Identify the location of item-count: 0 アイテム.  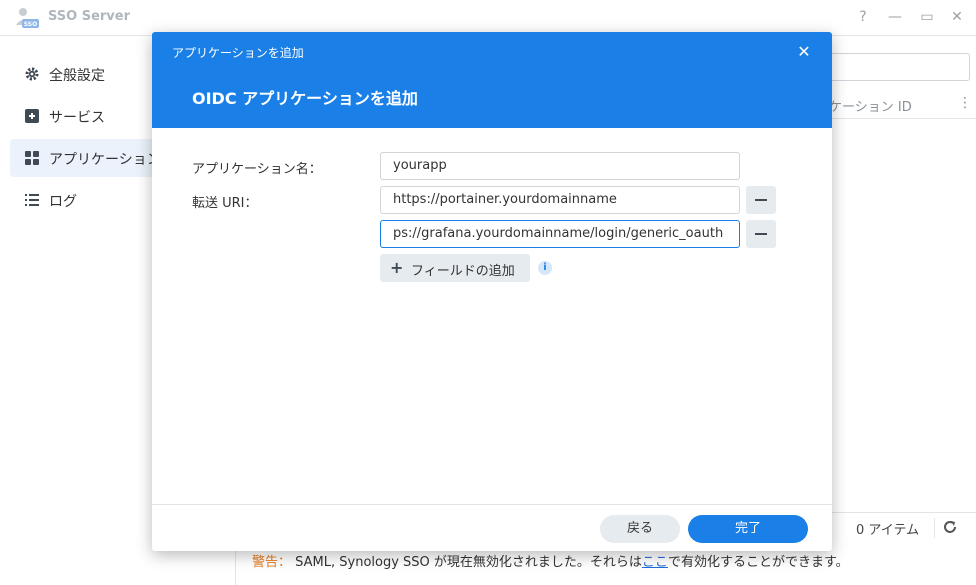
(888, 530).